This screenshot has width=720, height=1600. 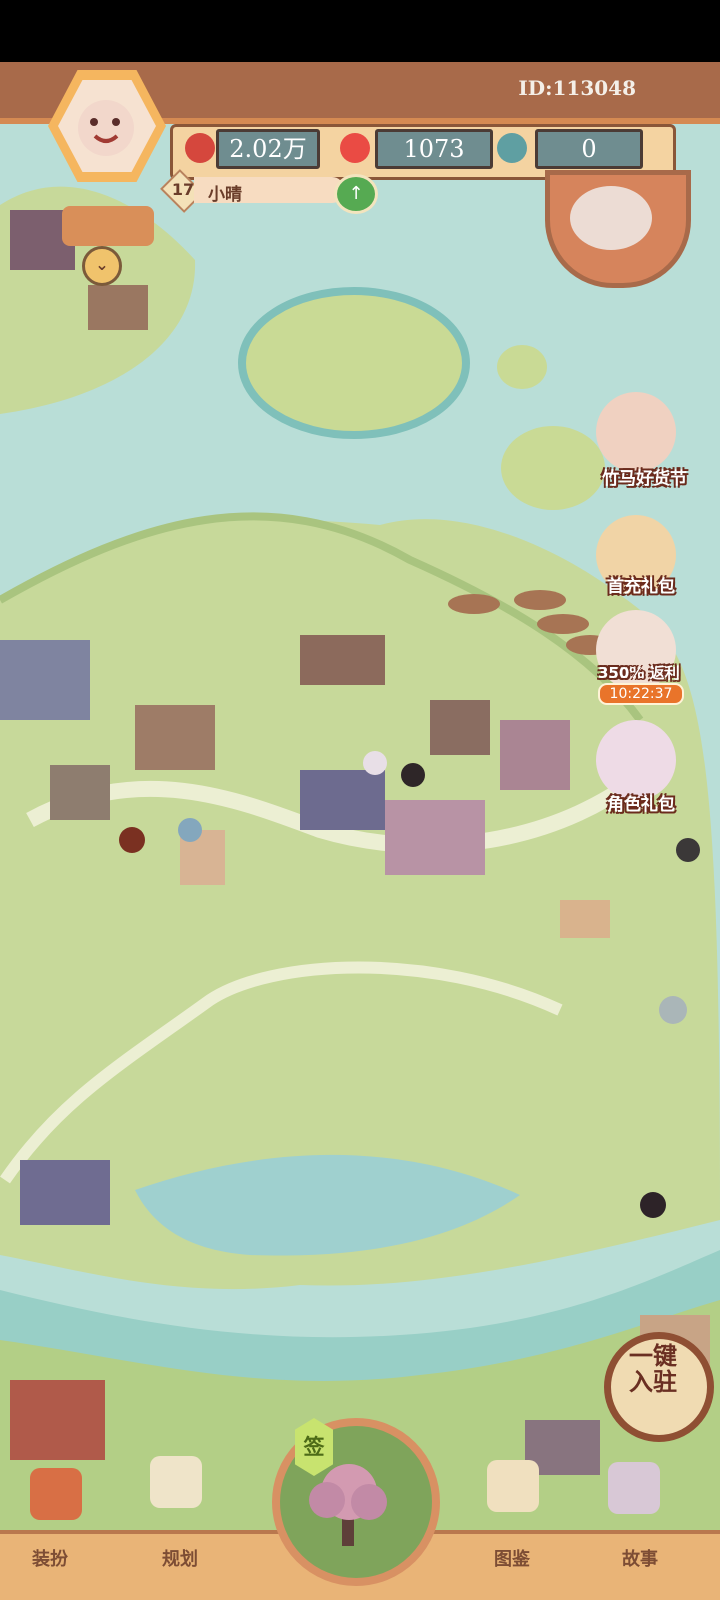 I want to click on festival-event-label: 竹马好货节, so click(x=644, y=479).